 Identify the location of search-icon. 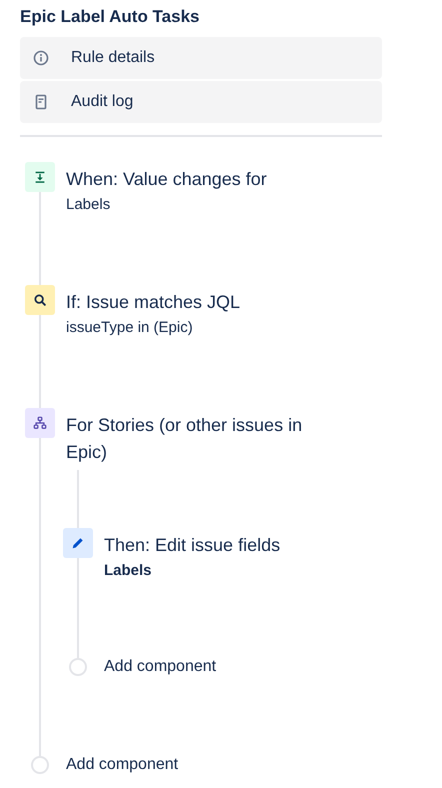
(40, 300).